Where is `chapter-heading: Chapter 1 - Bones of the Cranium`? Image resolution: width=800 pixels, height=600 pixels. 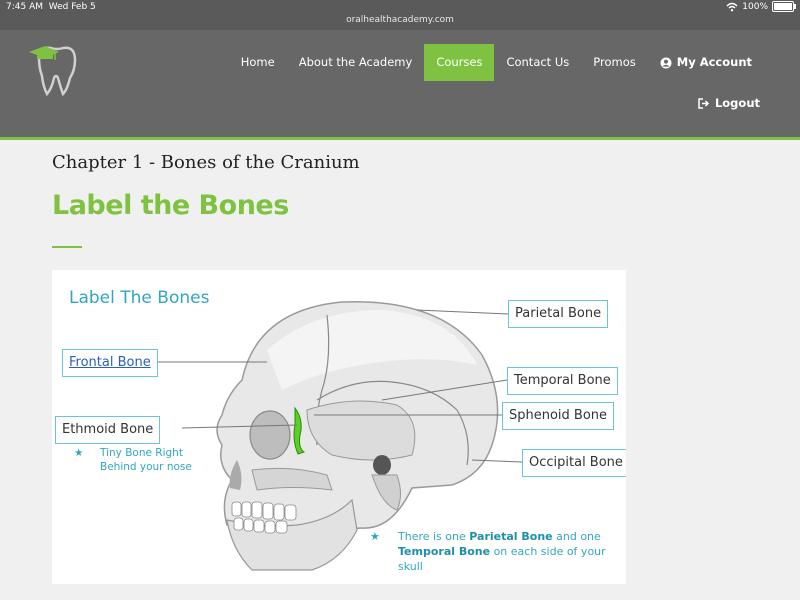 chapter-heading: Chapter 1 - Bones of the Cranium is located at coordinates (206, 162).